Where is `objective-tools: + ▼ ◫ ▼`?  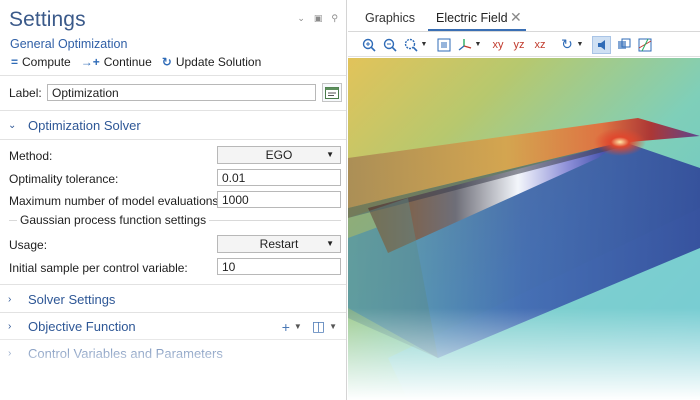
objective-tools: + ▼ ◫ ▼ is located at coordinates (309, 326).